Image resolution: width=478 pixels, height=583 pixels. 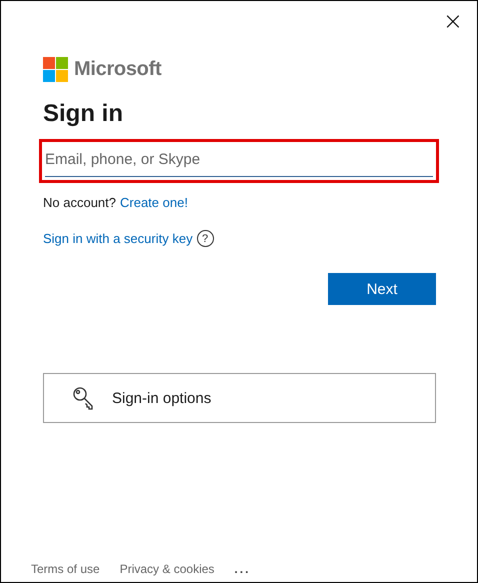 What do you see at coordinates (79, 202) in the screenshot?
I see `account-prompt: No account?` at bounding box center [79, 202].